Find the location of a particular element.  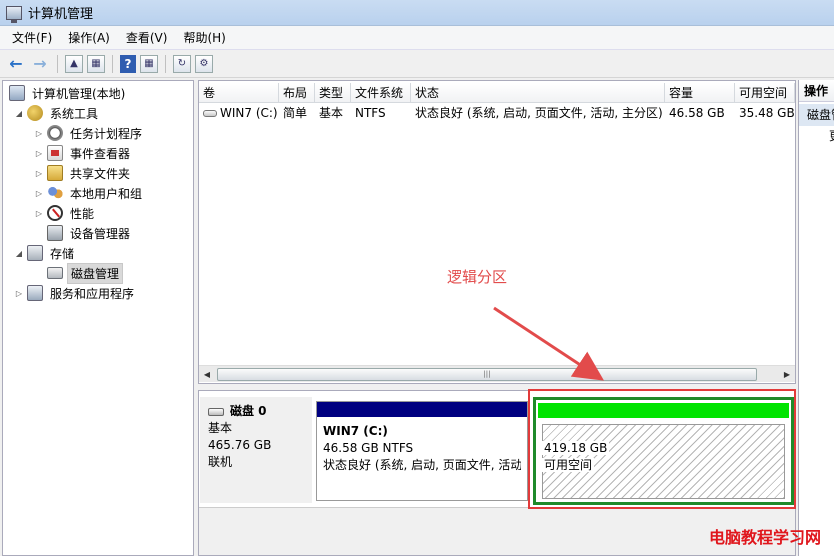

properties-icon: ⚙ is located at coordinates (204, 63).